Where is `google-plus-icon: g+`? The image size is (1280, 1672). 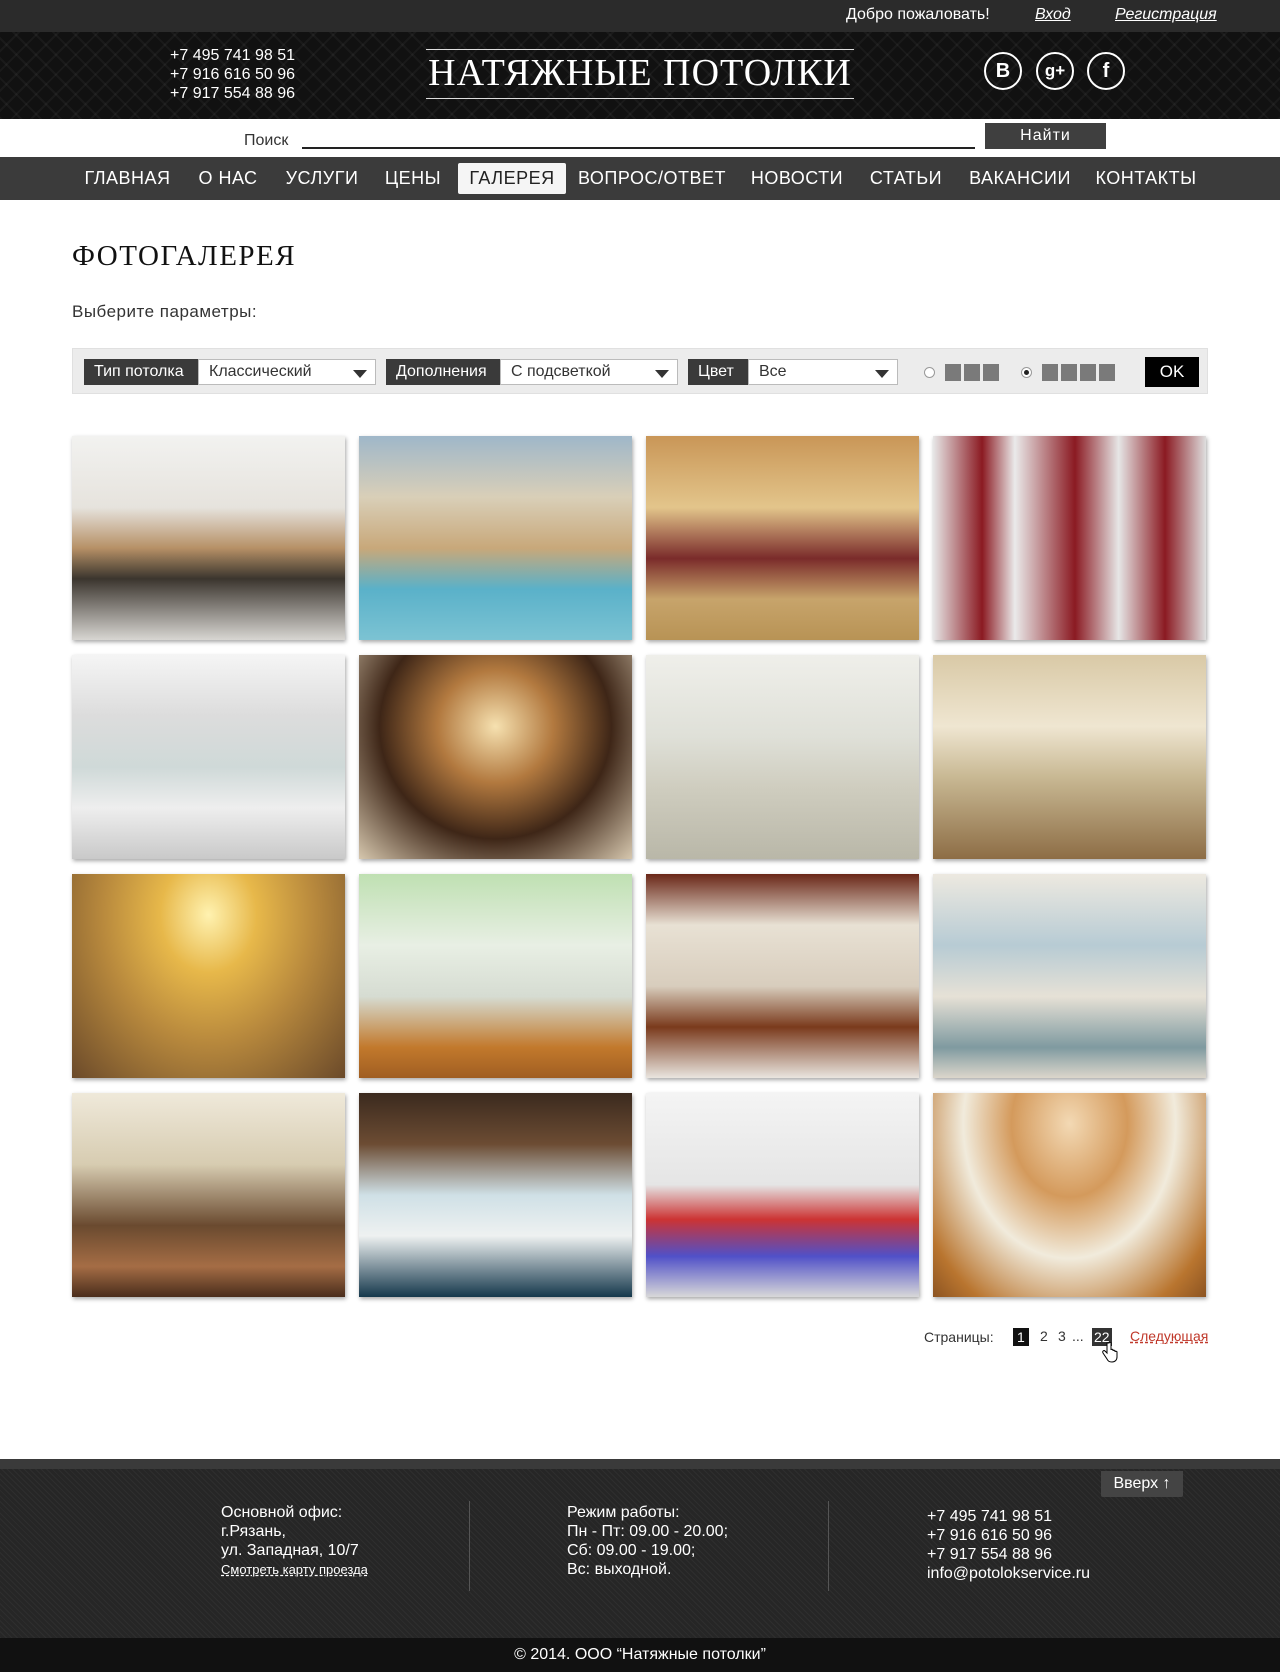
google-plus-icon: g+ is located at coordinates (1055, 71).